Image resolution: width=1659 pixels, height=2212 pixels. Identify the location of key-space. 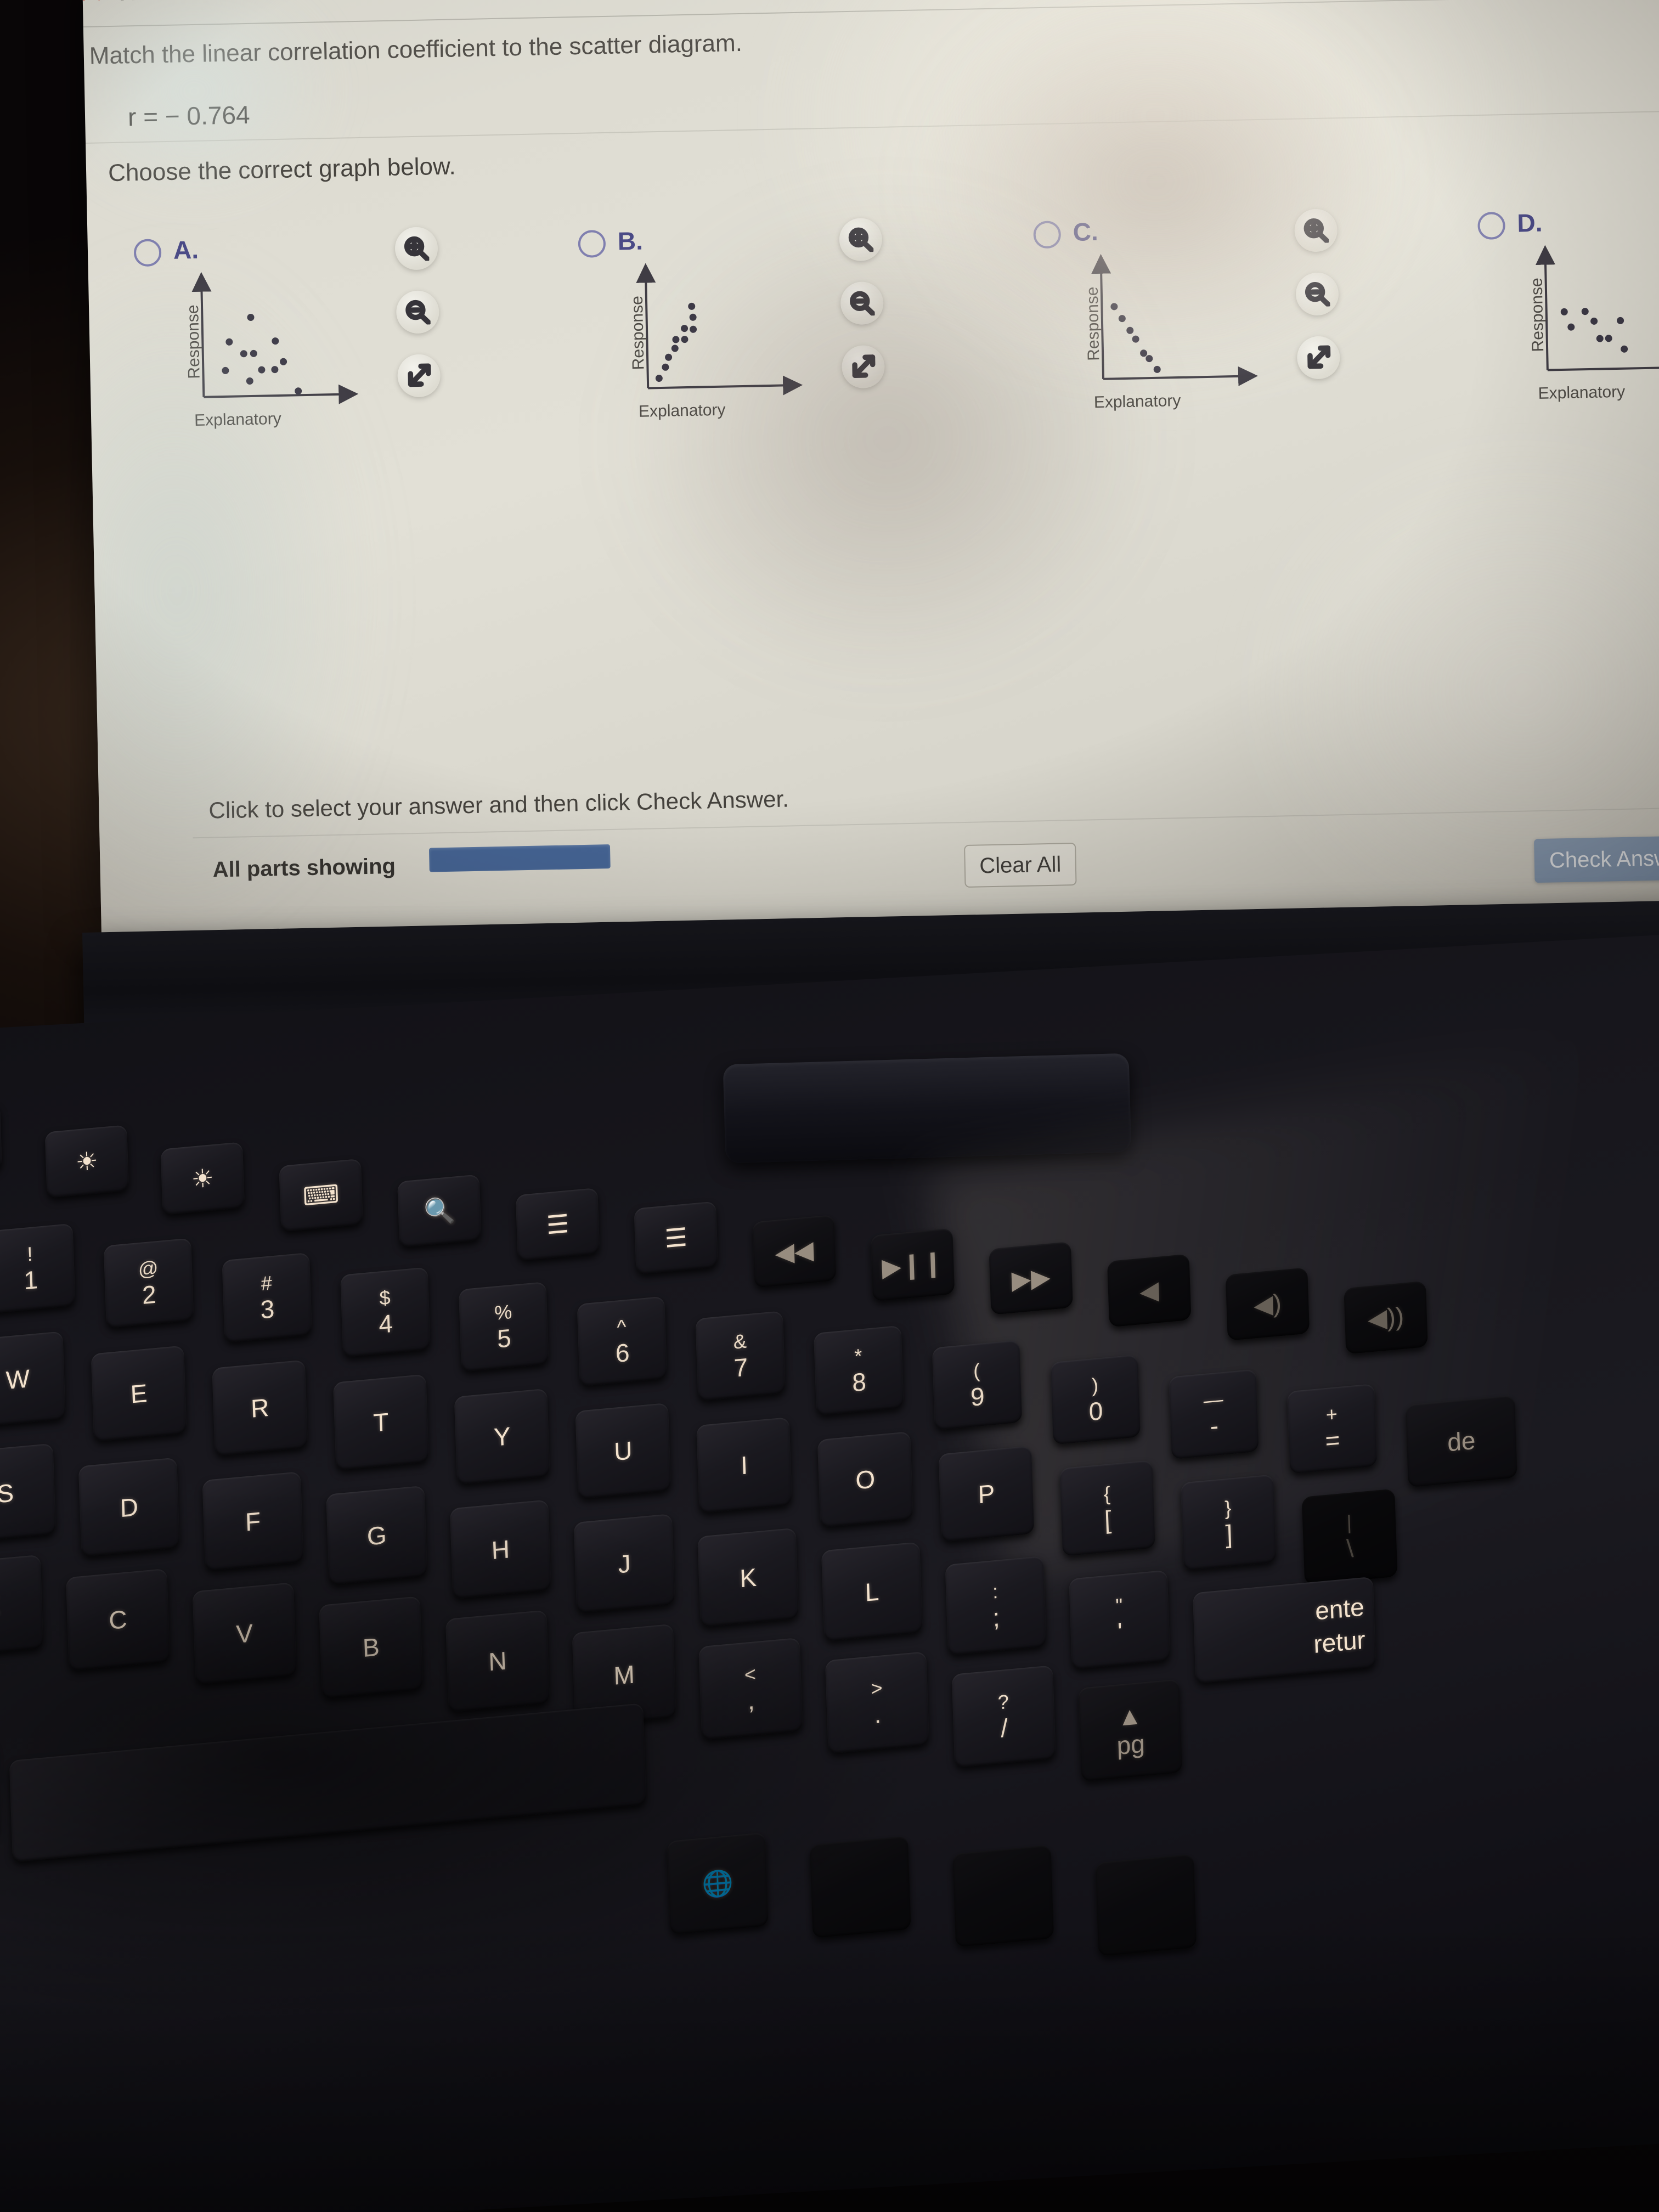
(328, 1783).